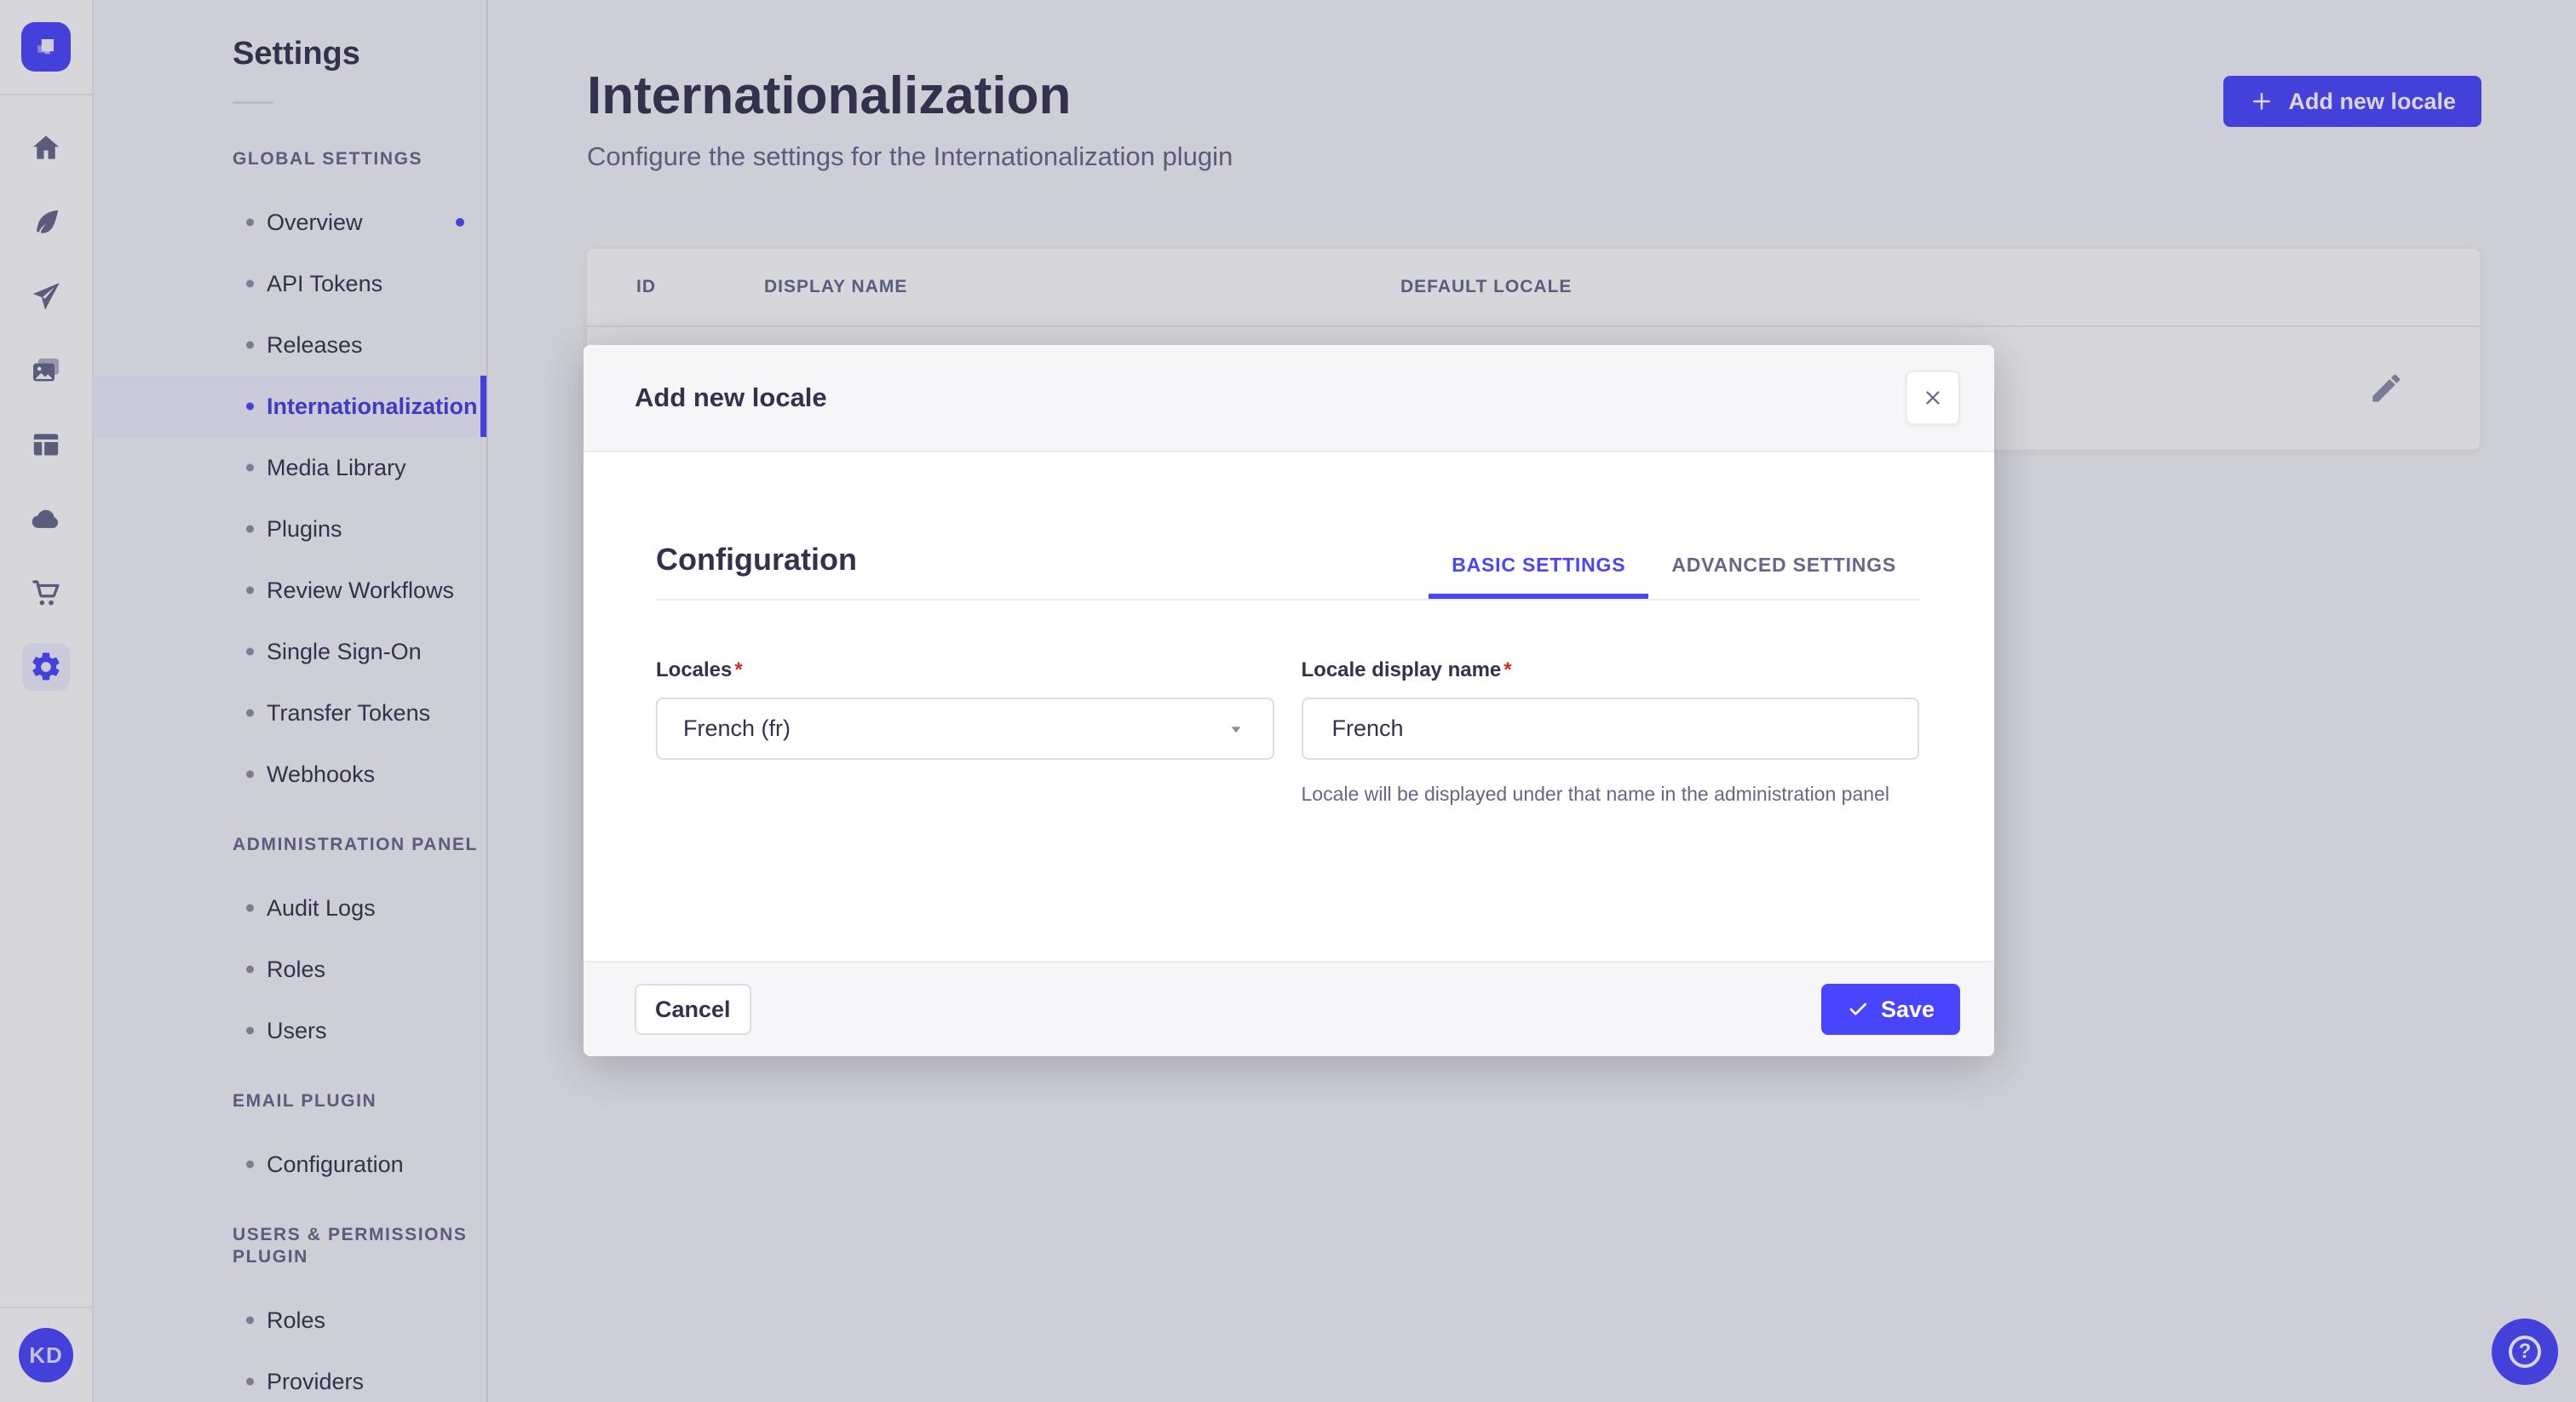 The width and height of the screenshot is (2576, 1402). I want to click on save-button: Save, so click(1890, 1009).